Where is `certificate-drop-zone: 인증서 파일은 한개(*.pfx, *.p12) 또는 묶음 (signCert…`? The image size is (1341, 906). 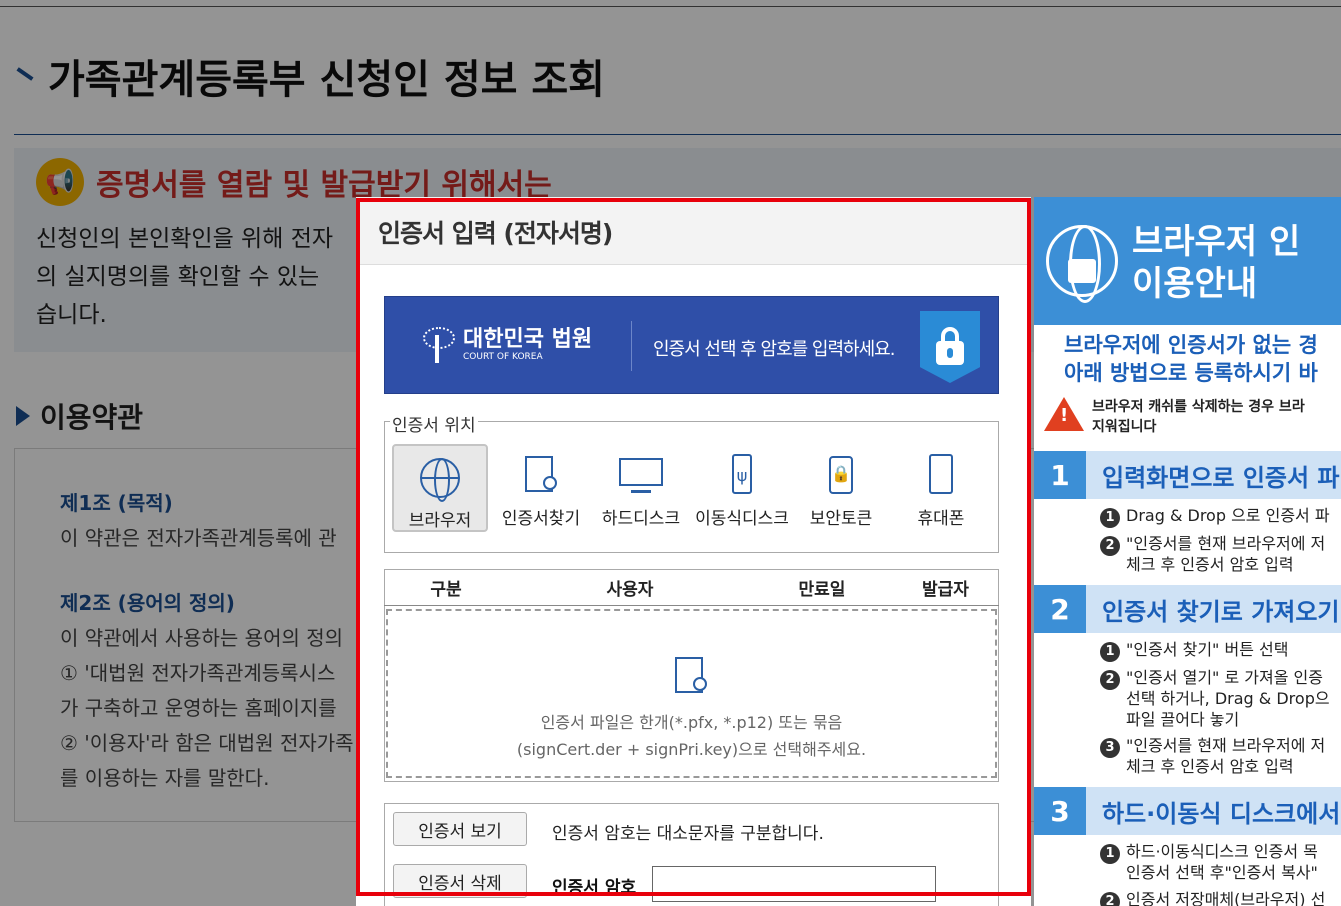
certificate-drop-zone: 인증서 파일은 한개(*.pfx, *.p12) 또는 묶음 (signCert… is located at coordinates (691, 693).